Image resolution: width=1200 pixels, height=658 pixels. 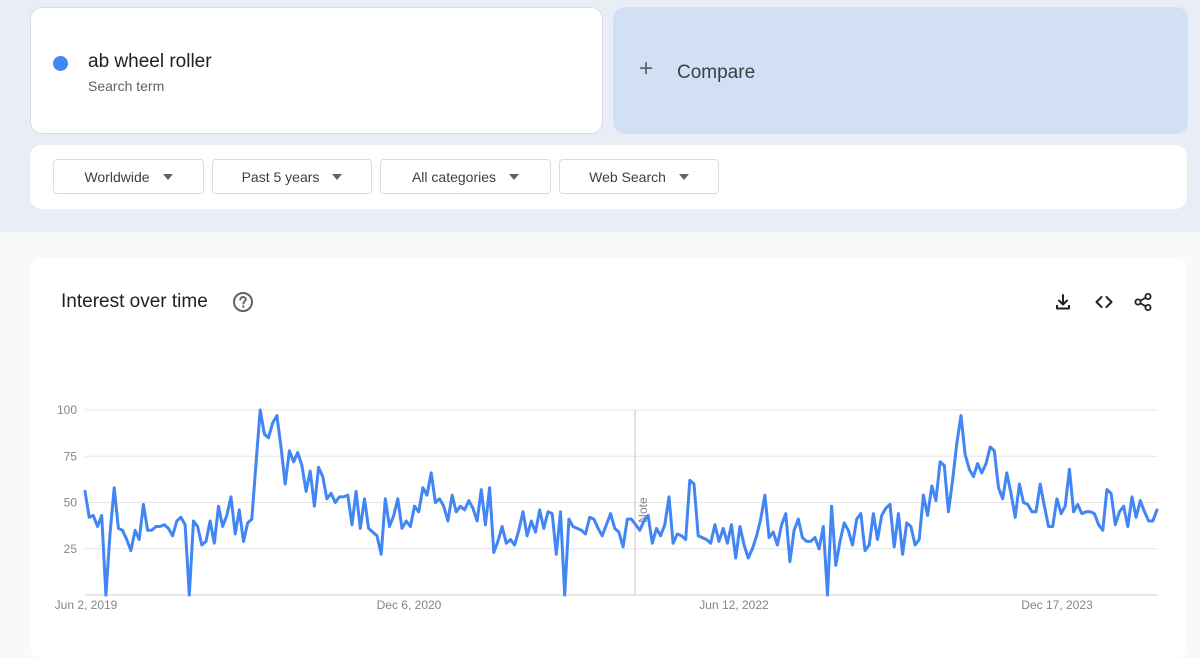 I want to click on note-marker: Note, so click(x=642, y=502).